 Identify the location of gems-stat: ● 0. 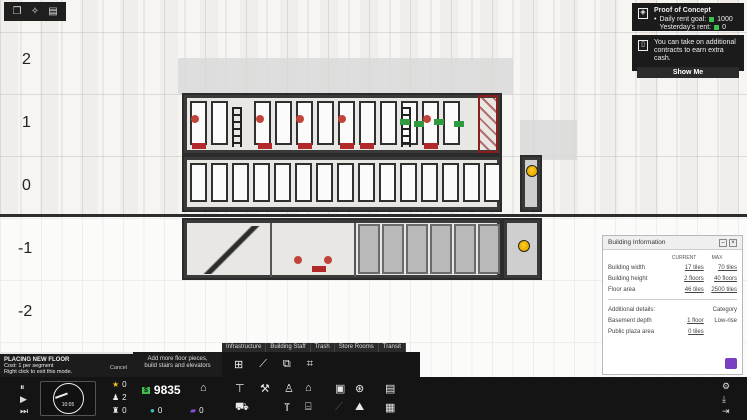
(156, 410).